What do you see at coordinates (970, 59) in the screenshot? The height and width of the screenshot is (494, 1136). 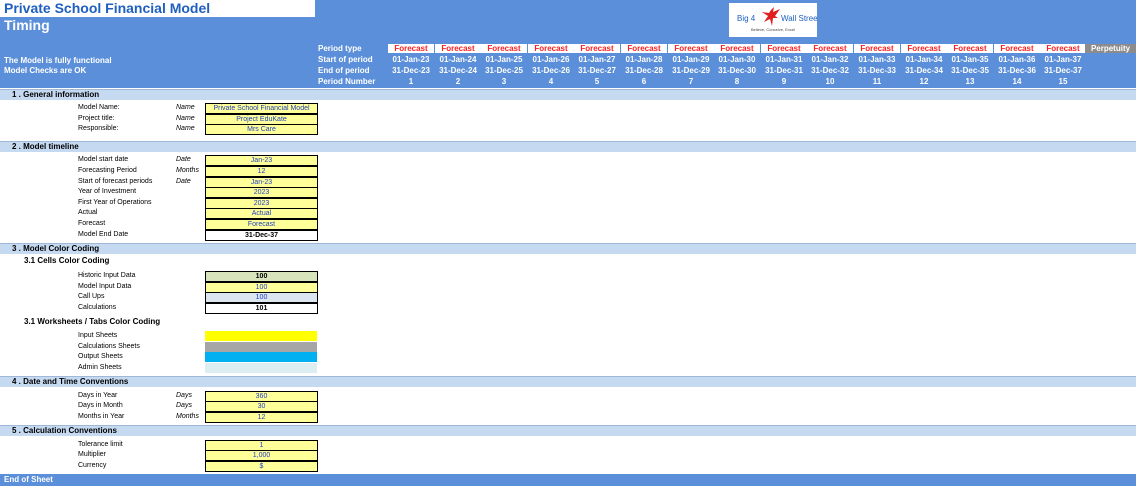 I see `period-start-cell: 01-Jan-35` at bounding box center [970, 59].